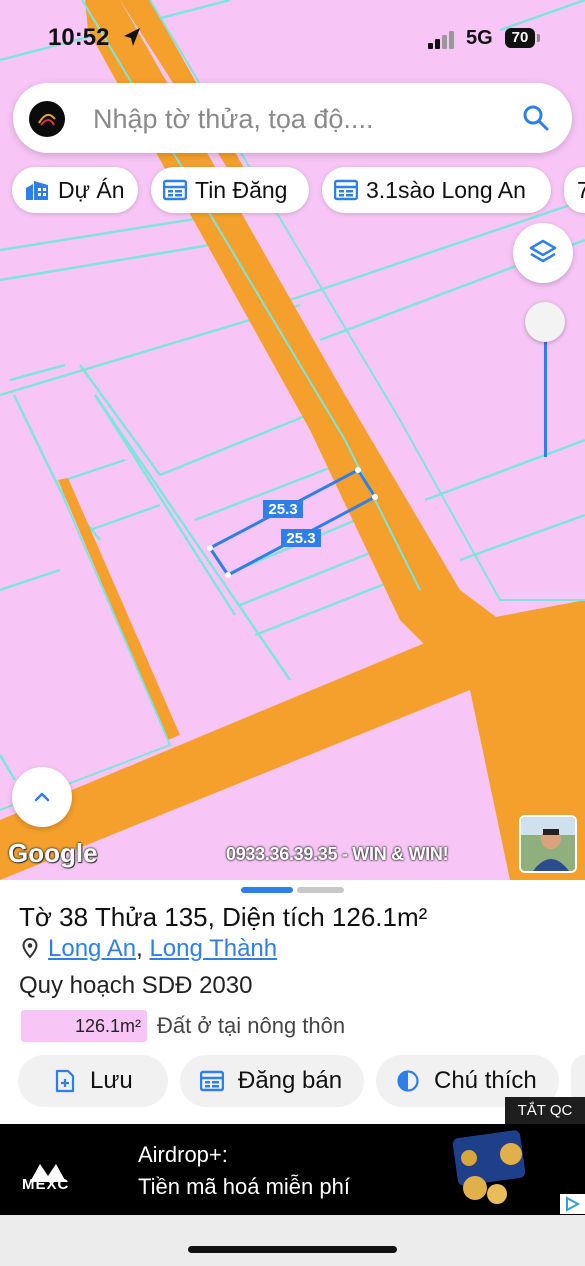  Describe the element at coordinates (292, 35) in the screenshot. I see `status-bar: 10:52 5G 70` at that location.